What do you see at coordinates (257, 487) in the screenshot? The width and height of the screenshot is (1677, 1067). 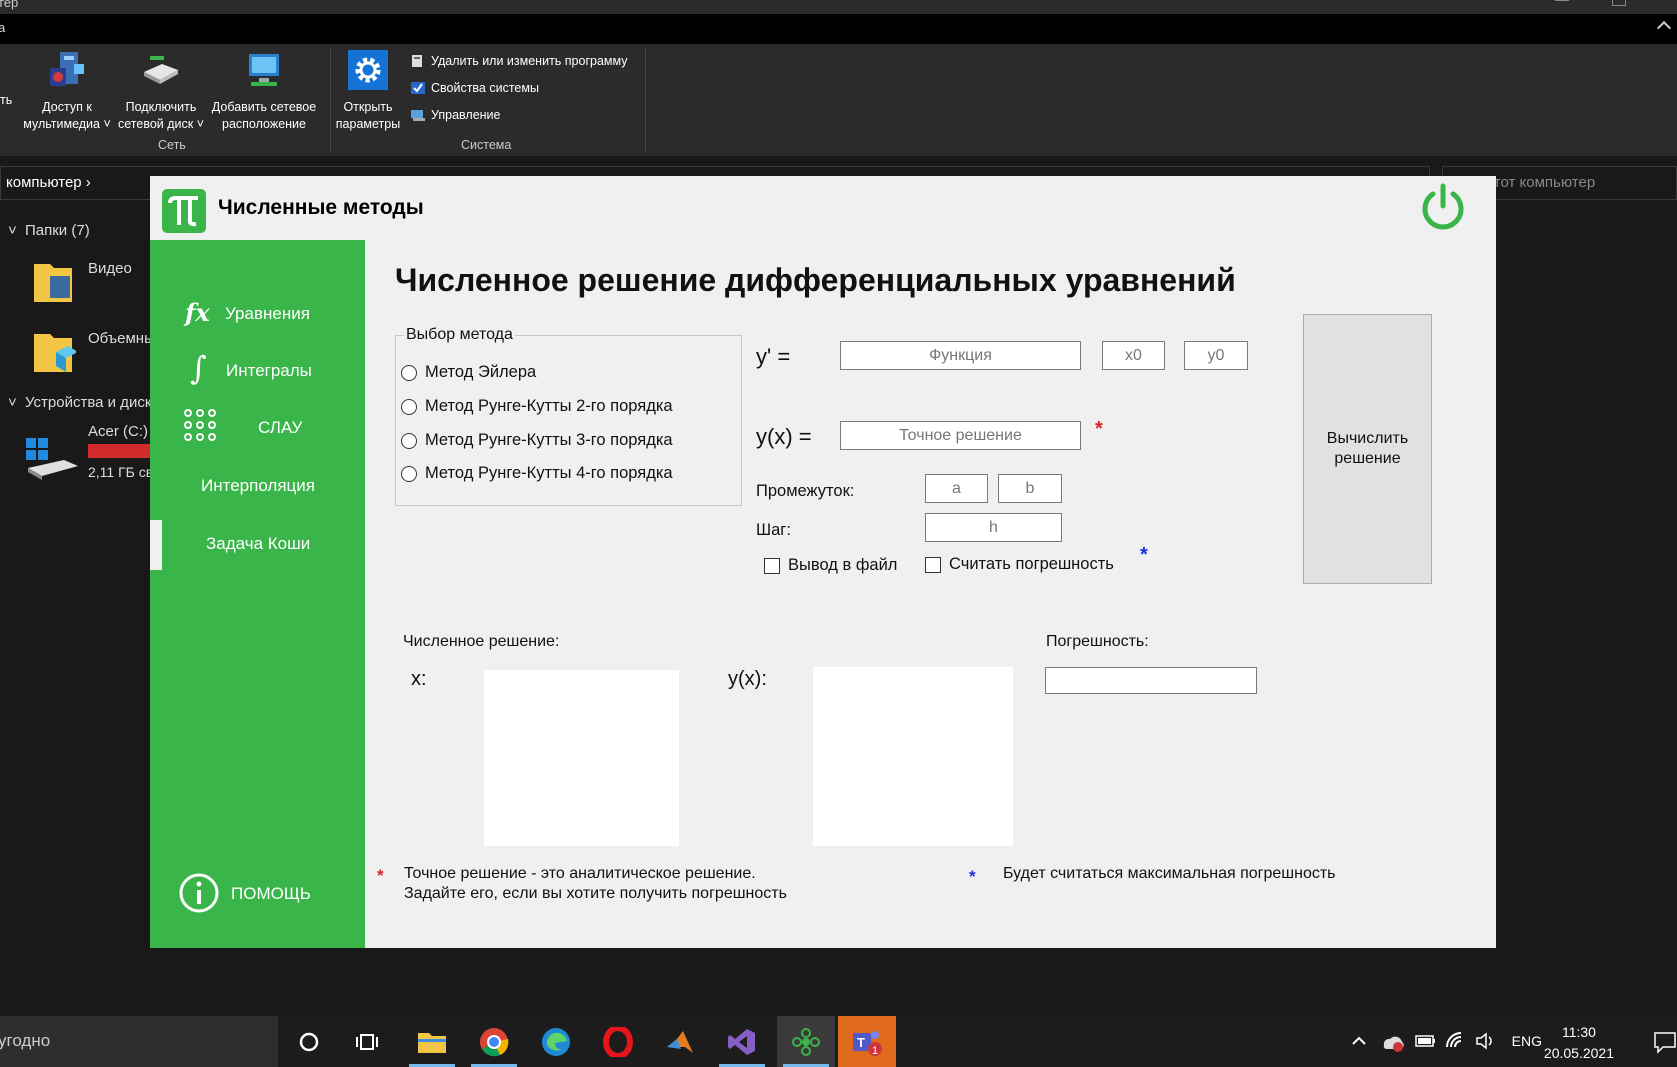 I see `sidebar-item-interpolation: Интерполяция` at bounding box center [257, 487].